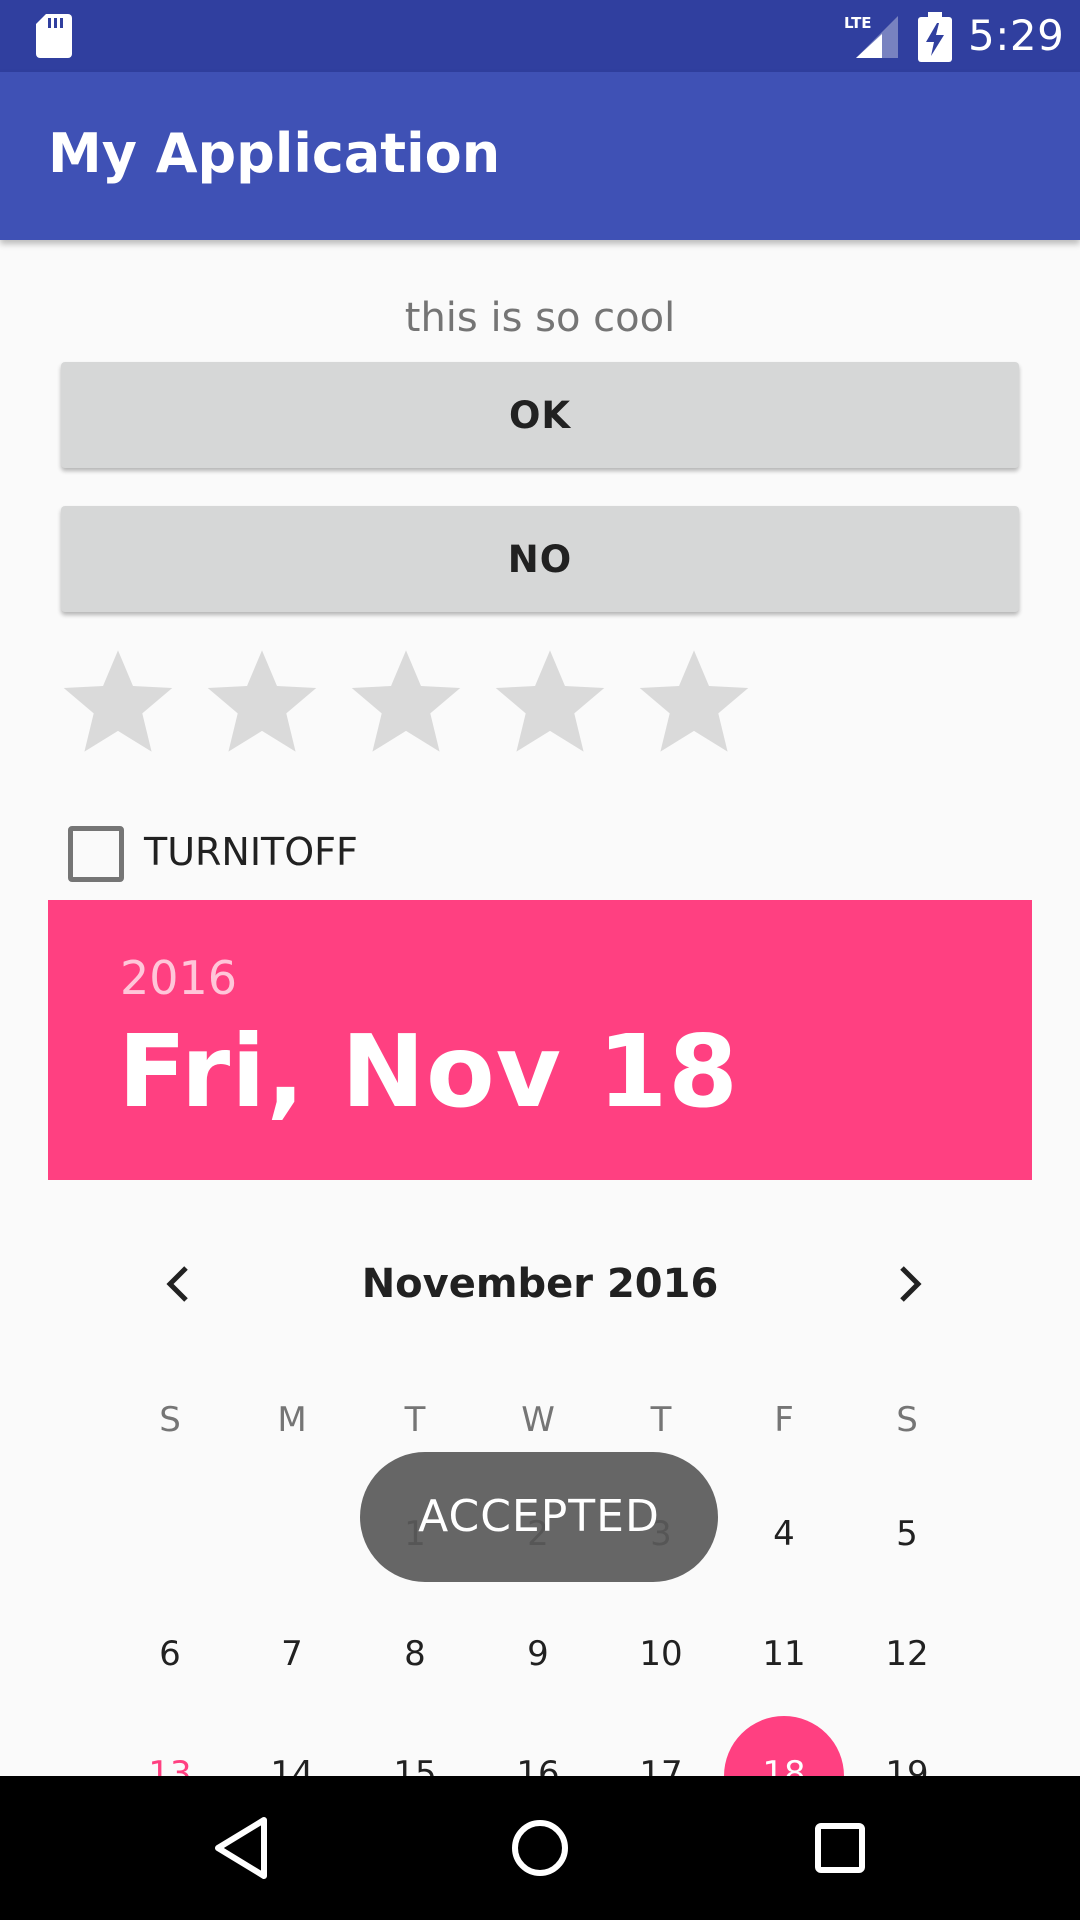 The height and width of the screenshot is (1920, 1080). What do you see at coordinates (871, 36) in the screenshot?
I see `lte-signal-icon: LTE` at bounding box center [871, 36].